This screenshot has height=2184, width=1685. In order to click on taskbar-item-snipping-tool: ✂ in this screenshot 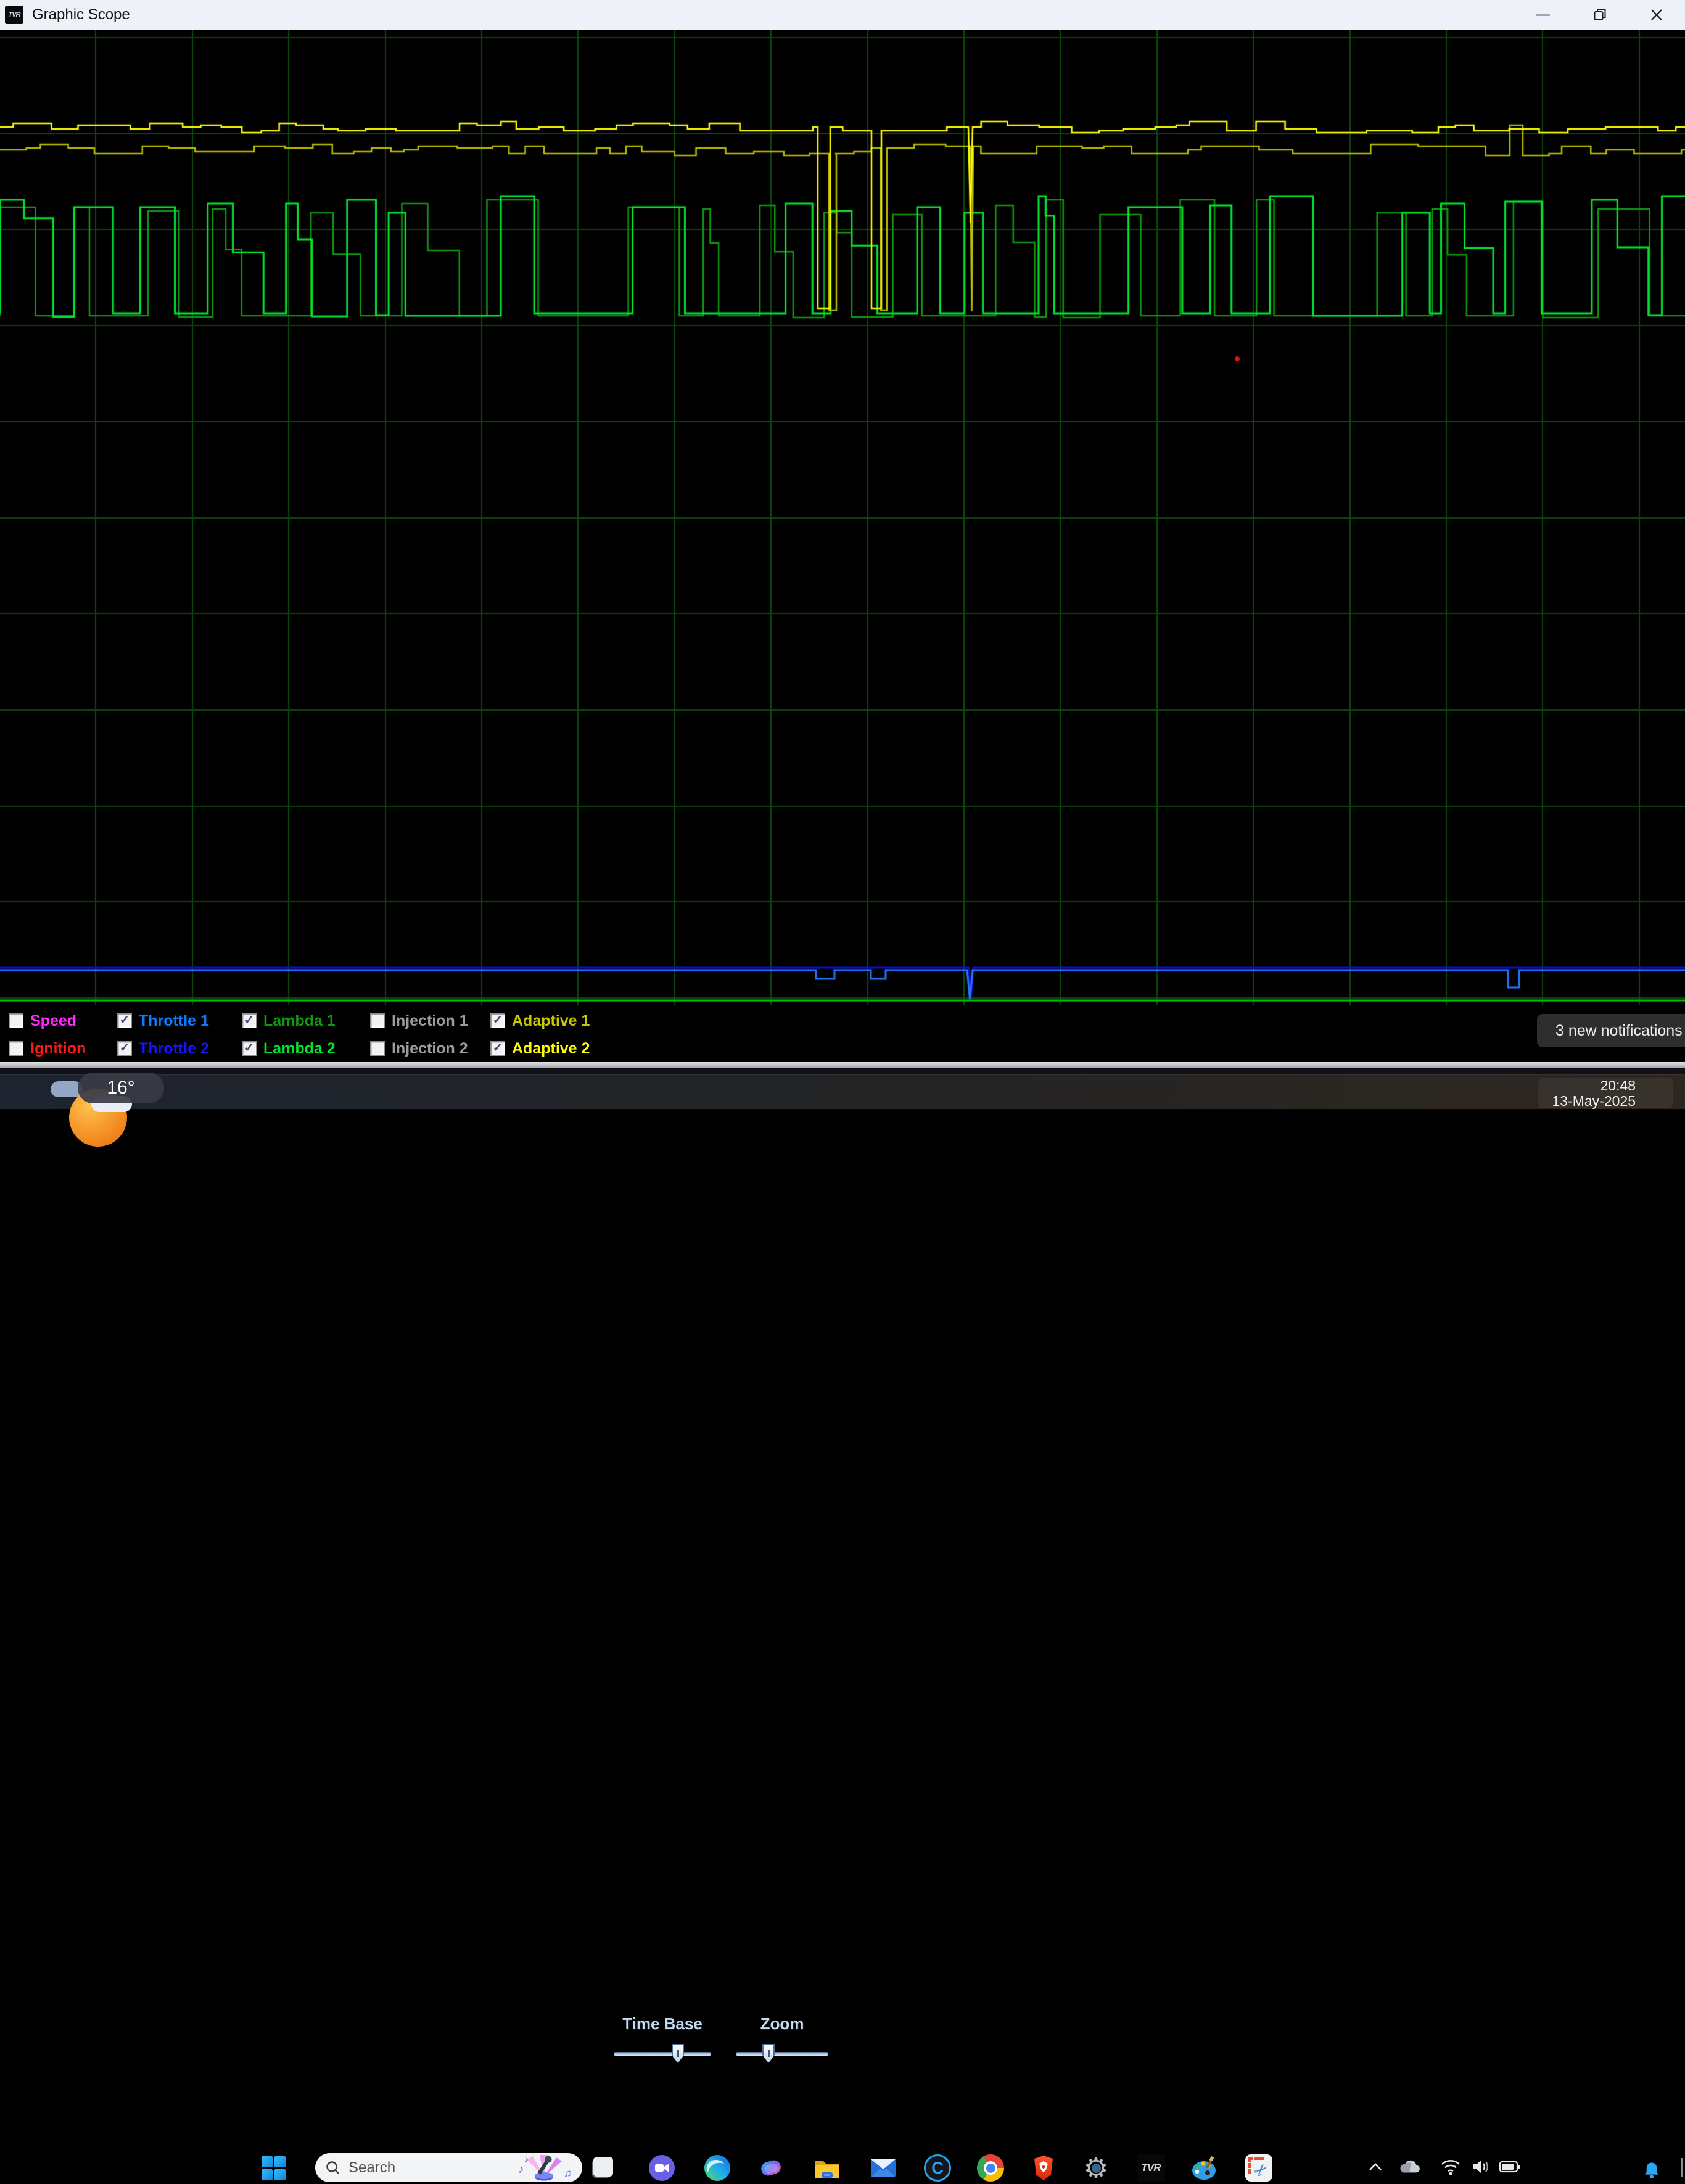, I will do `click(1259, 2168)`.